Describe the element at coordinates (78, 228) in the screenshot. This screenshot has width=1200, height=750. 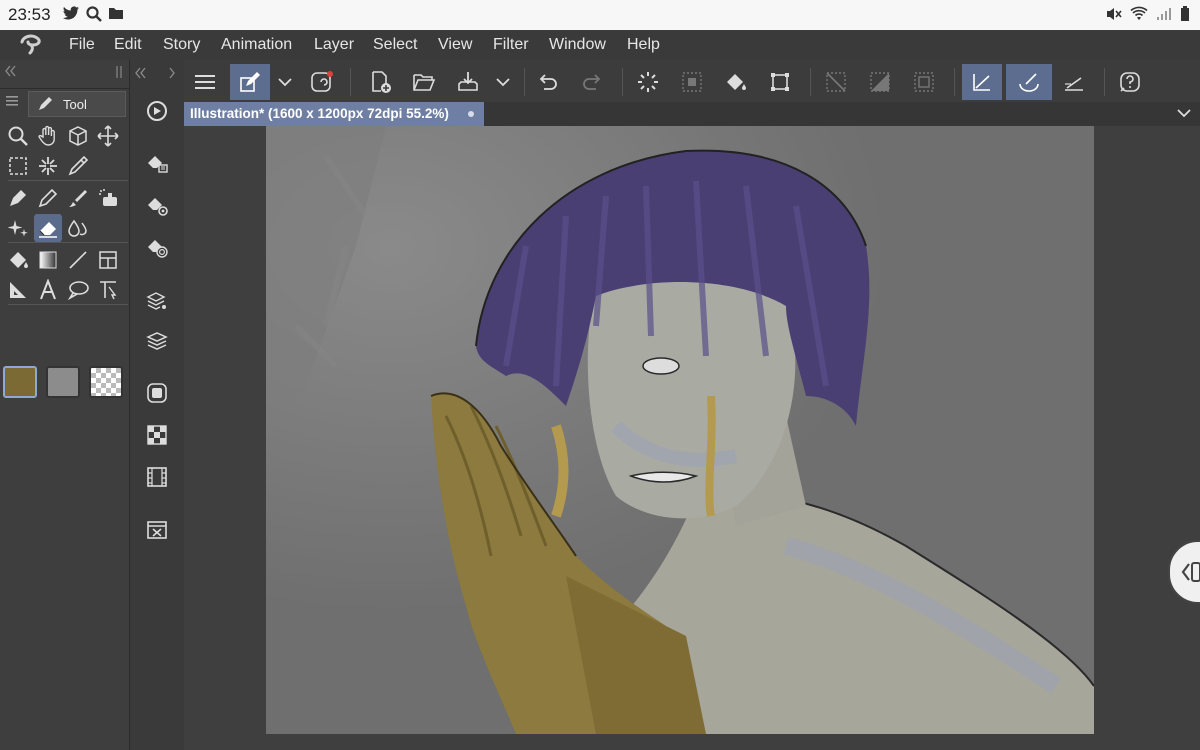
I see `blend-tool` at that location.